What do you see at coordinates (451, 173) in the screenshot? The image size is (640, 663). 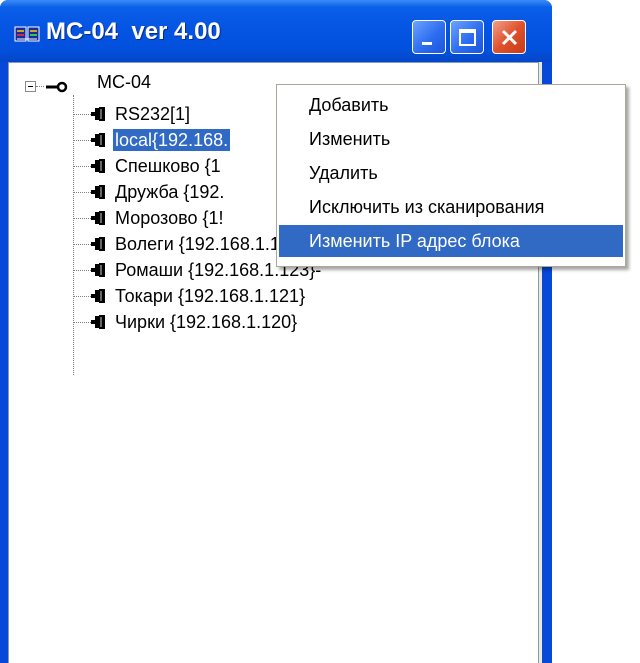 I see `menu-item-delete: Удалить` at bounding box center [451, 173].